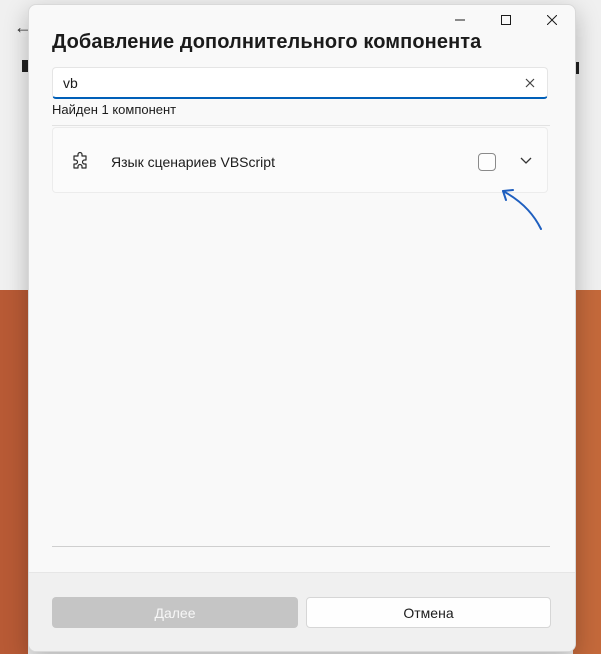 Image resolution: width=601 pixels, height=654 pixels. I want to click on close-icon, so click(552, 20).